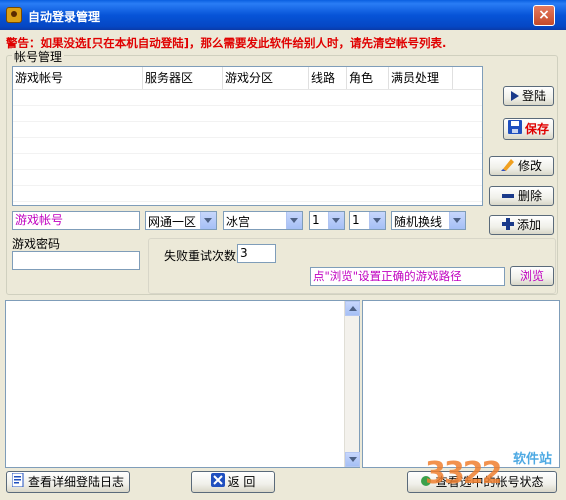  I want to click on close-x-icon, so click(217, 482).